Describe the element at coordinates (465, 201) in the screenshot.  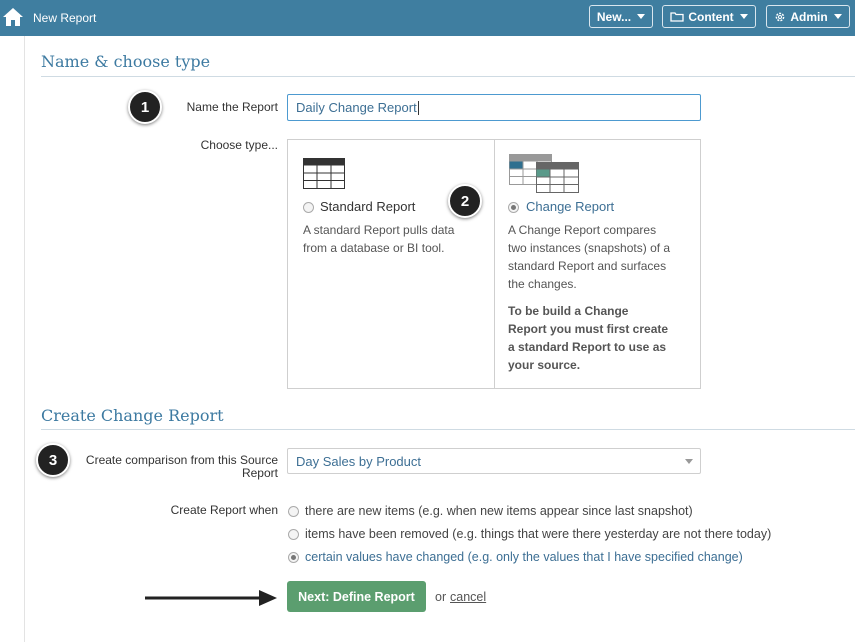
I see `step-badge-2: 2` at that location.